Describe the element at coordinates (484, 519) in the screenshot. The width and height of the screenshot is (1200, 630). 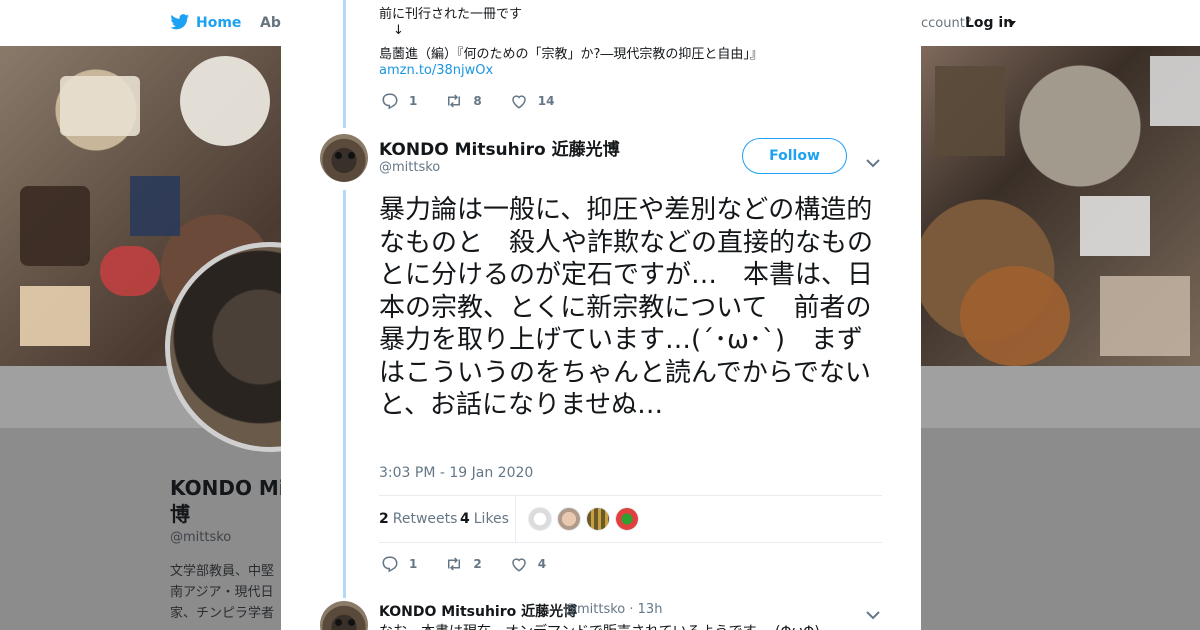
I see `likes-stat: 4 Likes` at that location.